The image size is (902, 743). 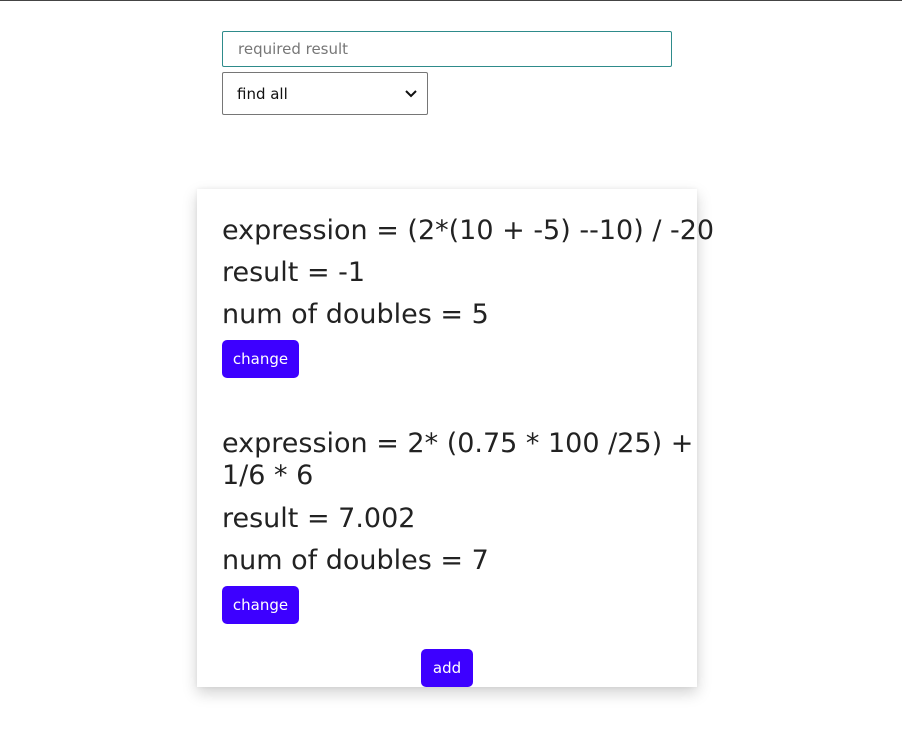 I want to click on mode-select-value: find all, so click(x=262, y=93).